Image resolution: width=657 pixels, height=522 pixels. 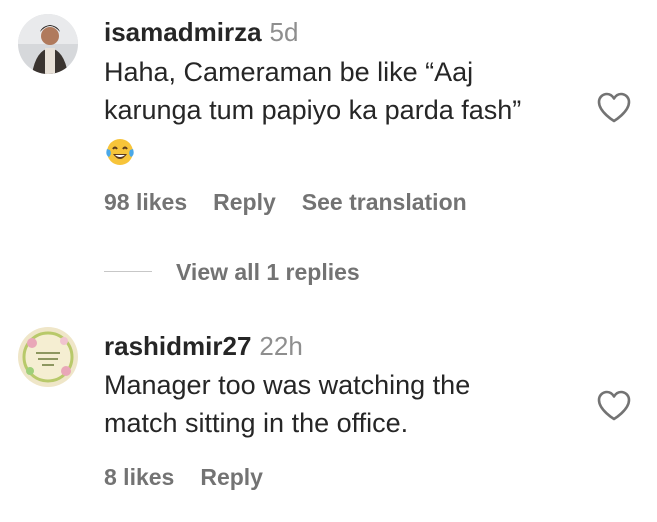 What do you see at coordinates (281, 346) in the screenshot?
I see `timestamp: 22h` at bounding box center [281, 346].